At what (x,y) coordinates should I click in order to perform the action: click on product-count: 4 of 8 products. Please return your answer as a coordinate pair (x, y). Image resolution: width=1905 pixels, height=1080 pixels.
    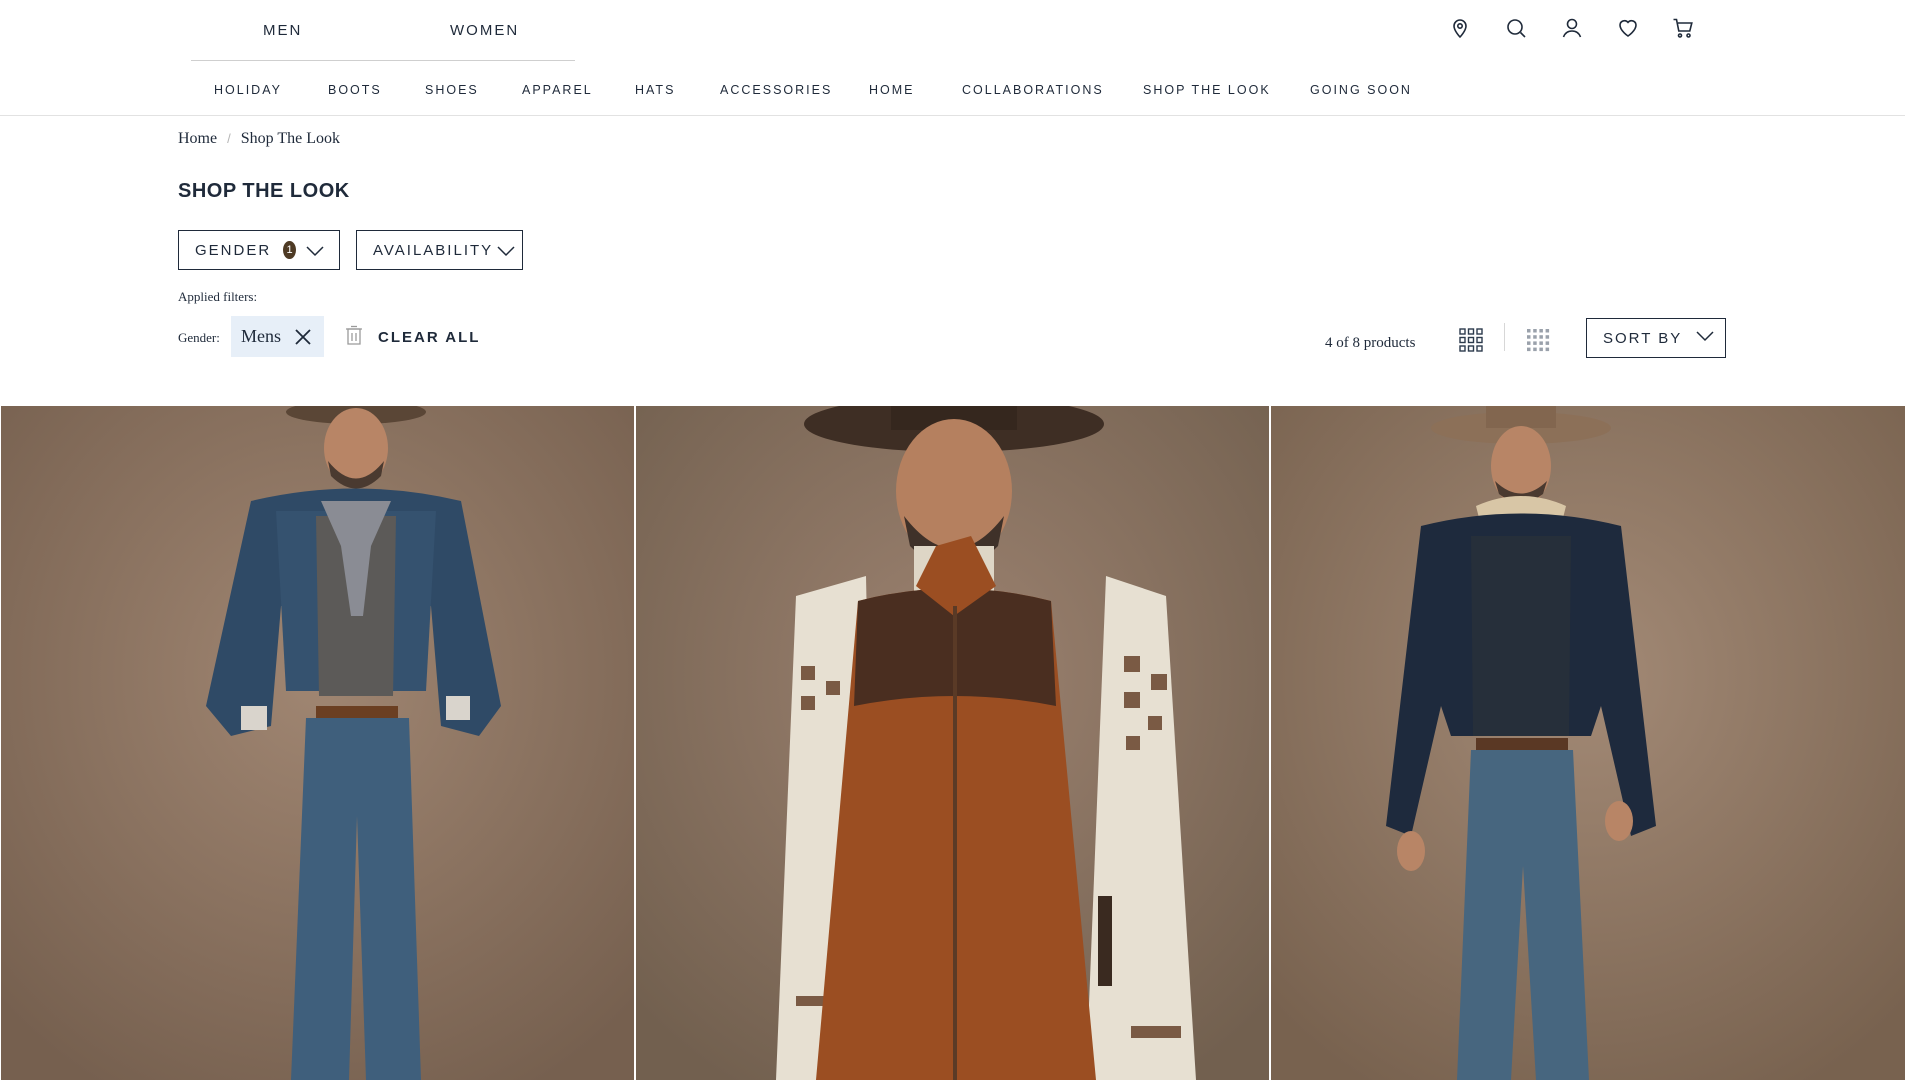
    Looking at the image, I should click on (1370, 343).